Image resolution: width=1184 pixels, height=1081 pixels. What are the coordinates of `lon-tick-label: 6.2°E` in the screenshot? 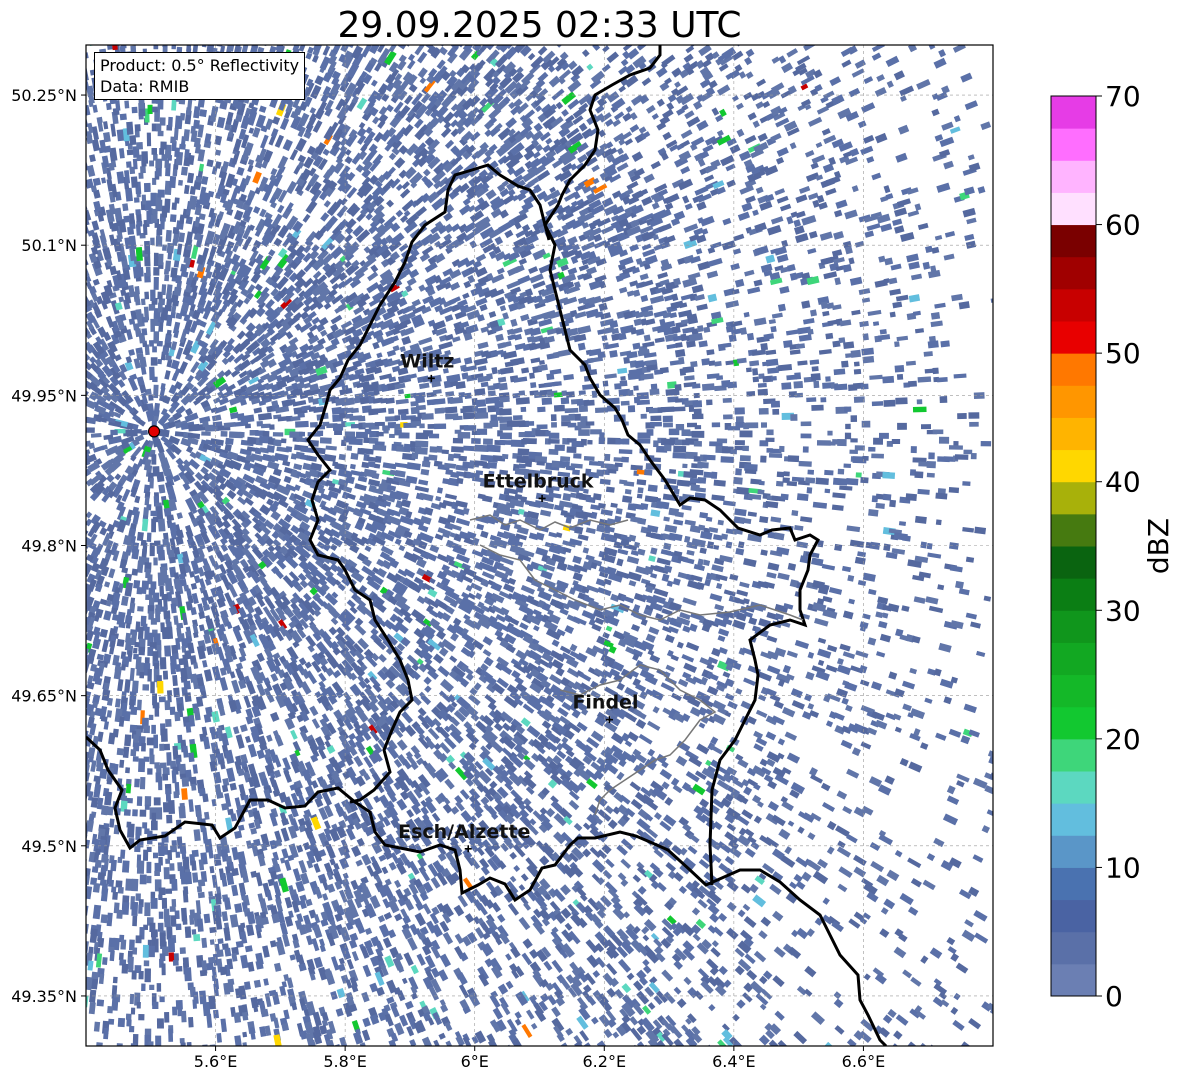 It's located at (605, 1061).